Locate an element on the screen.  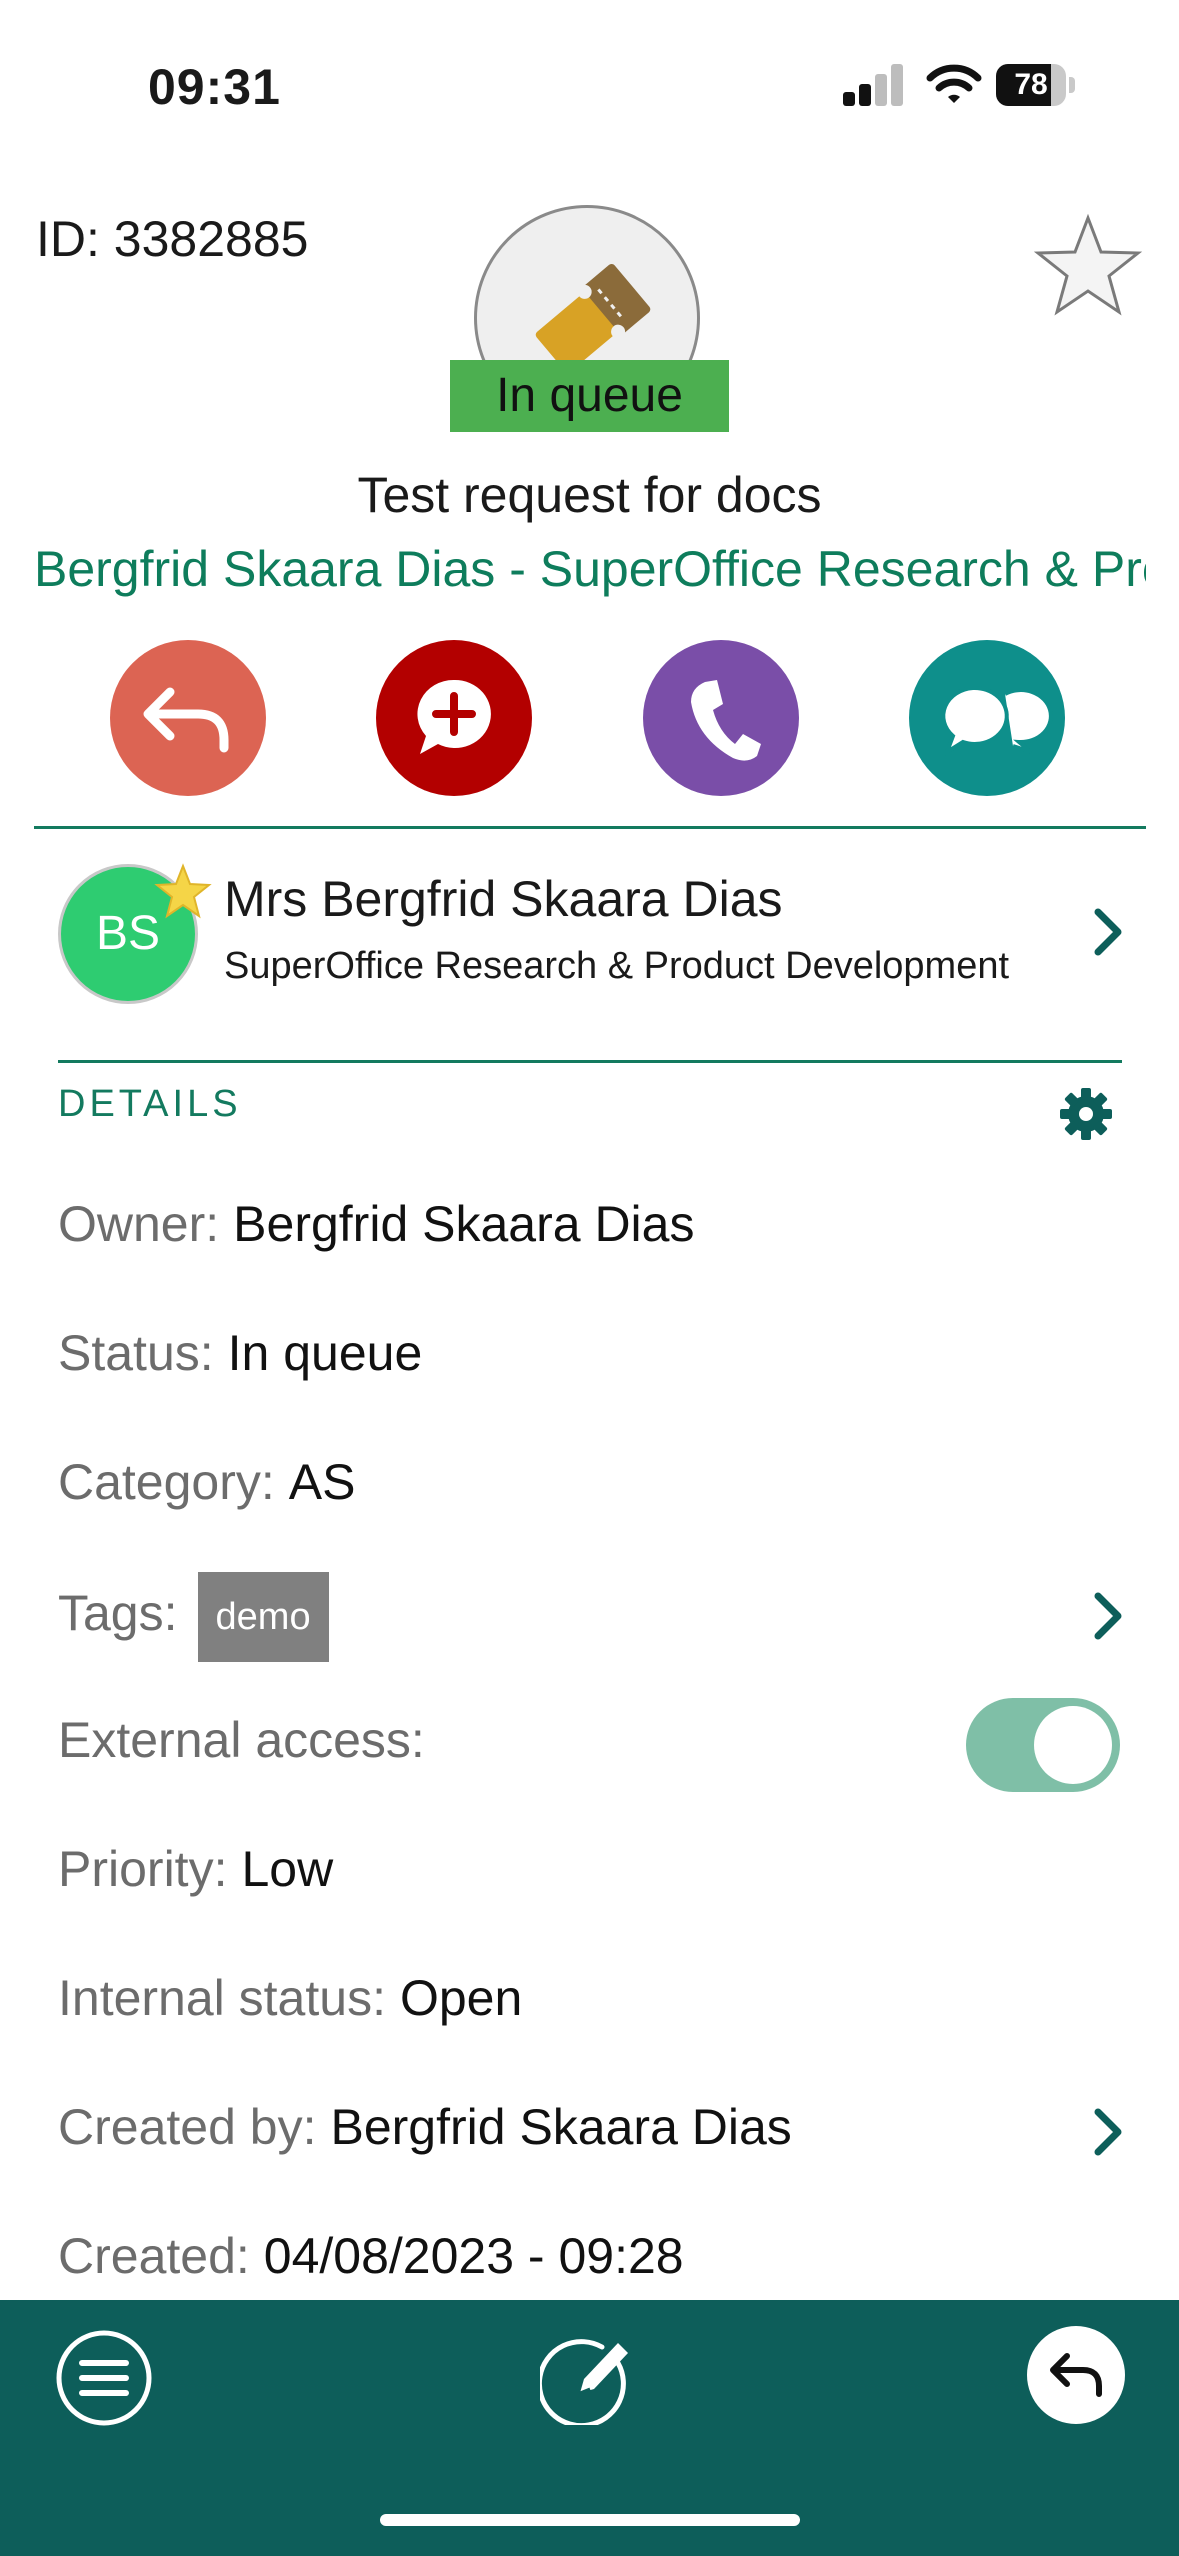
reply-button is located at coordinates (188, 718).